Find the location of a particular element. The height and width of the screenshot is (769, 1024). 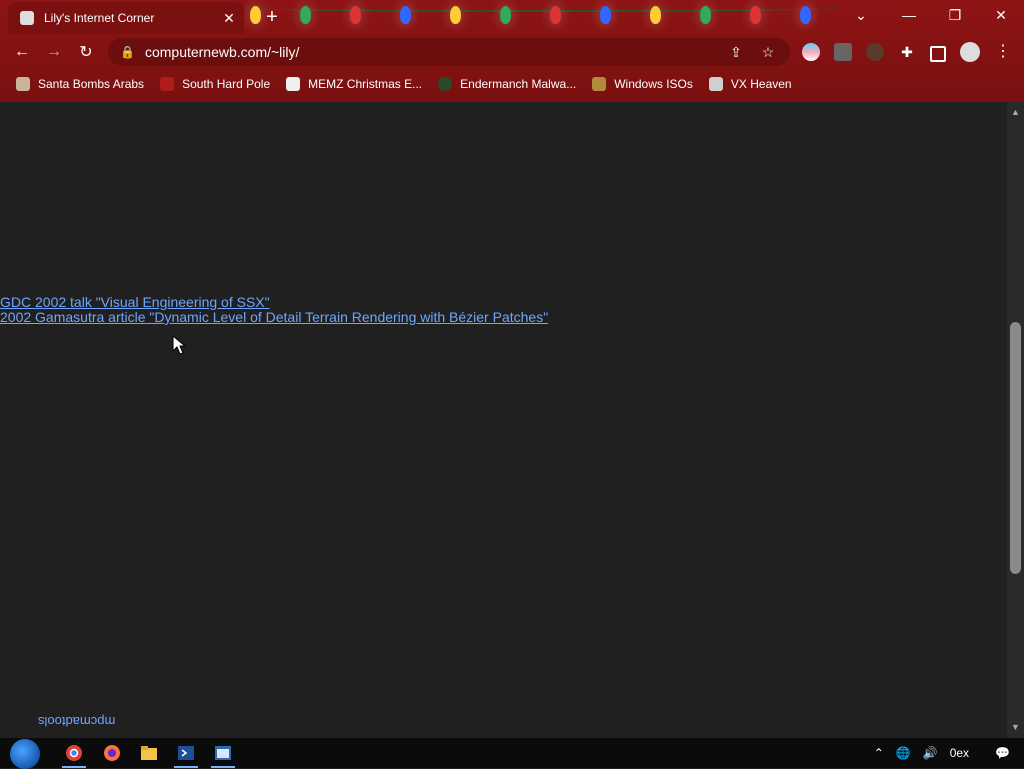

bookmark-south-hard-pole: South Hard Pole is located at coordinates (215, 84).